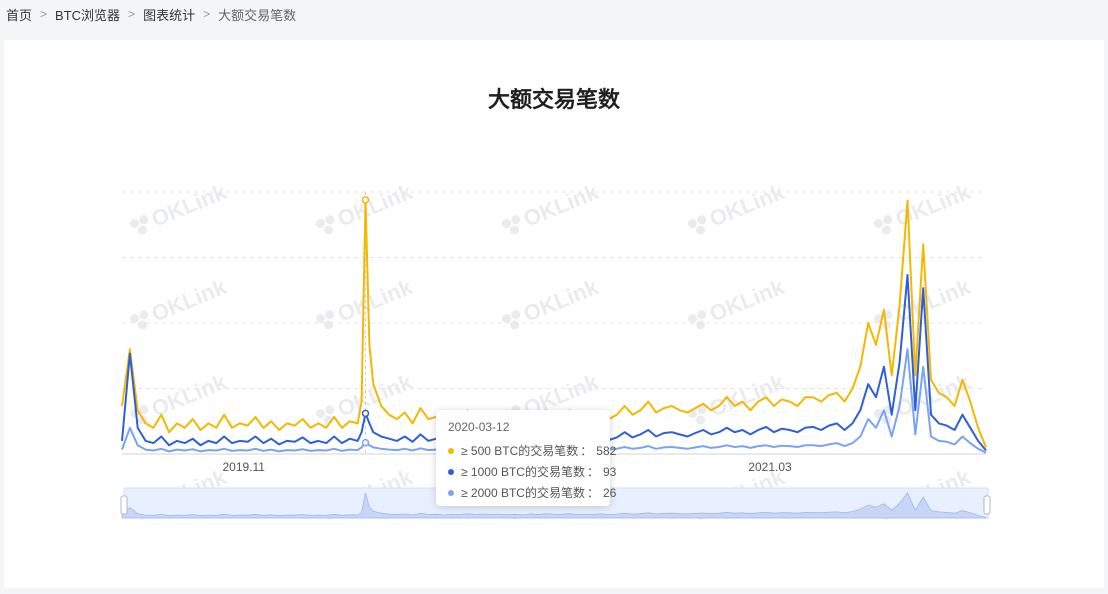 Image resolution: width=1108 pixels, height=594 pixels. What do you see at coordinates (523, 493) in the screenshot?
I see `tooltip-row-label: ≥ 2000 BTC的交易笔数` at bounding box center [523, 493].